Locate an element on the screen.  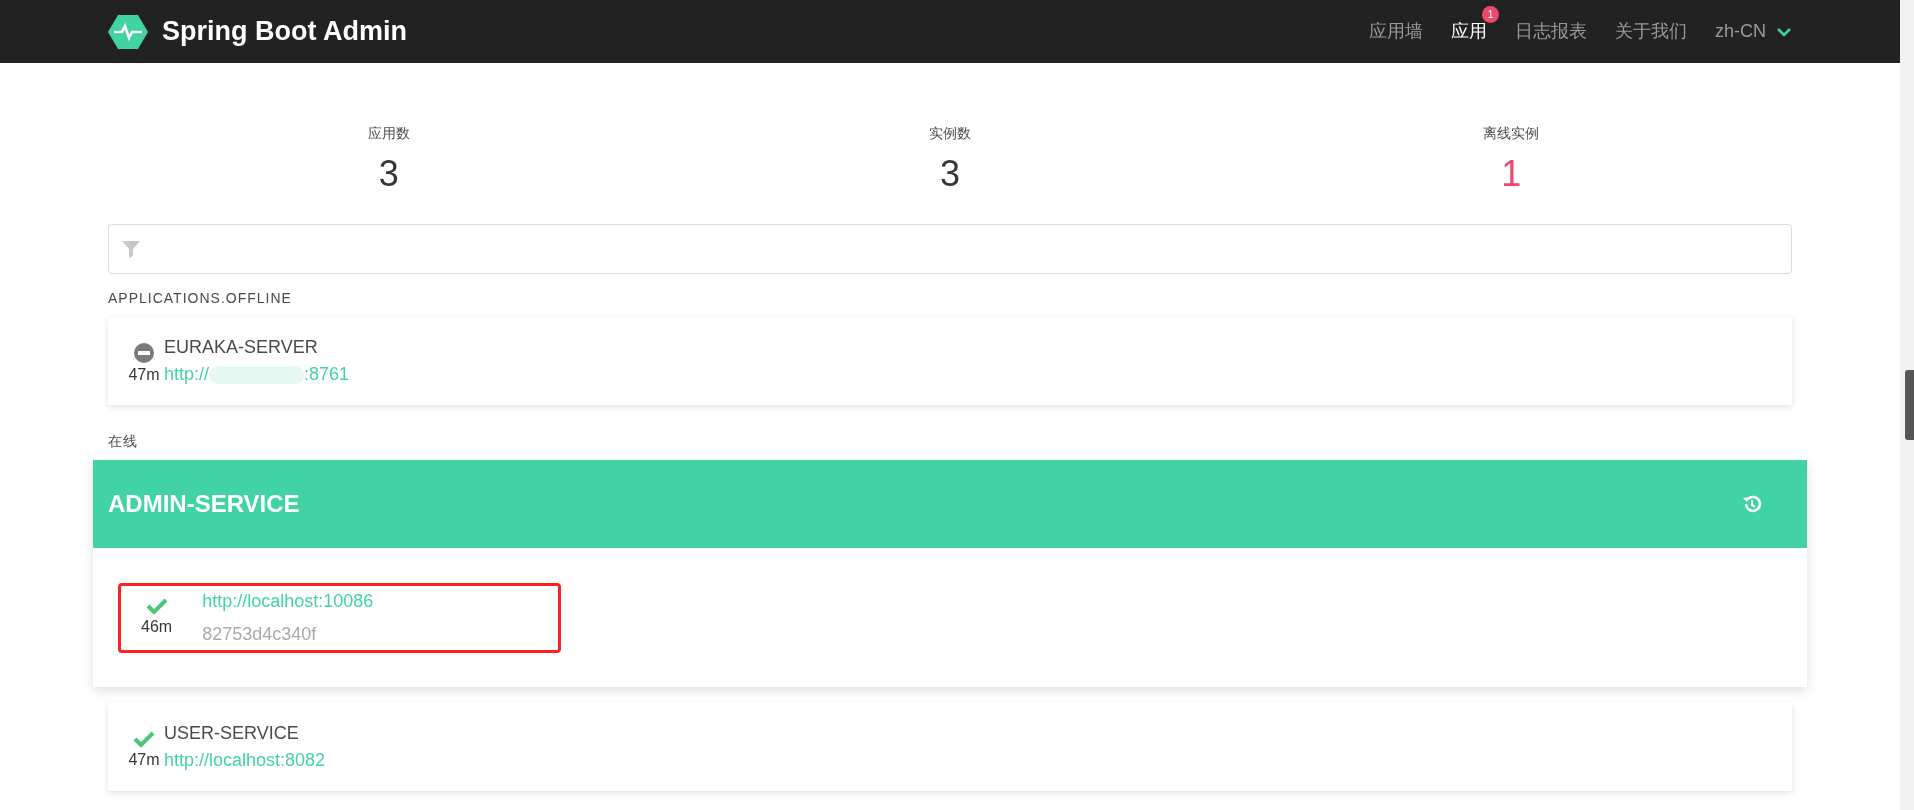
section-heading: 在线 is located at coordinates (123, 441).